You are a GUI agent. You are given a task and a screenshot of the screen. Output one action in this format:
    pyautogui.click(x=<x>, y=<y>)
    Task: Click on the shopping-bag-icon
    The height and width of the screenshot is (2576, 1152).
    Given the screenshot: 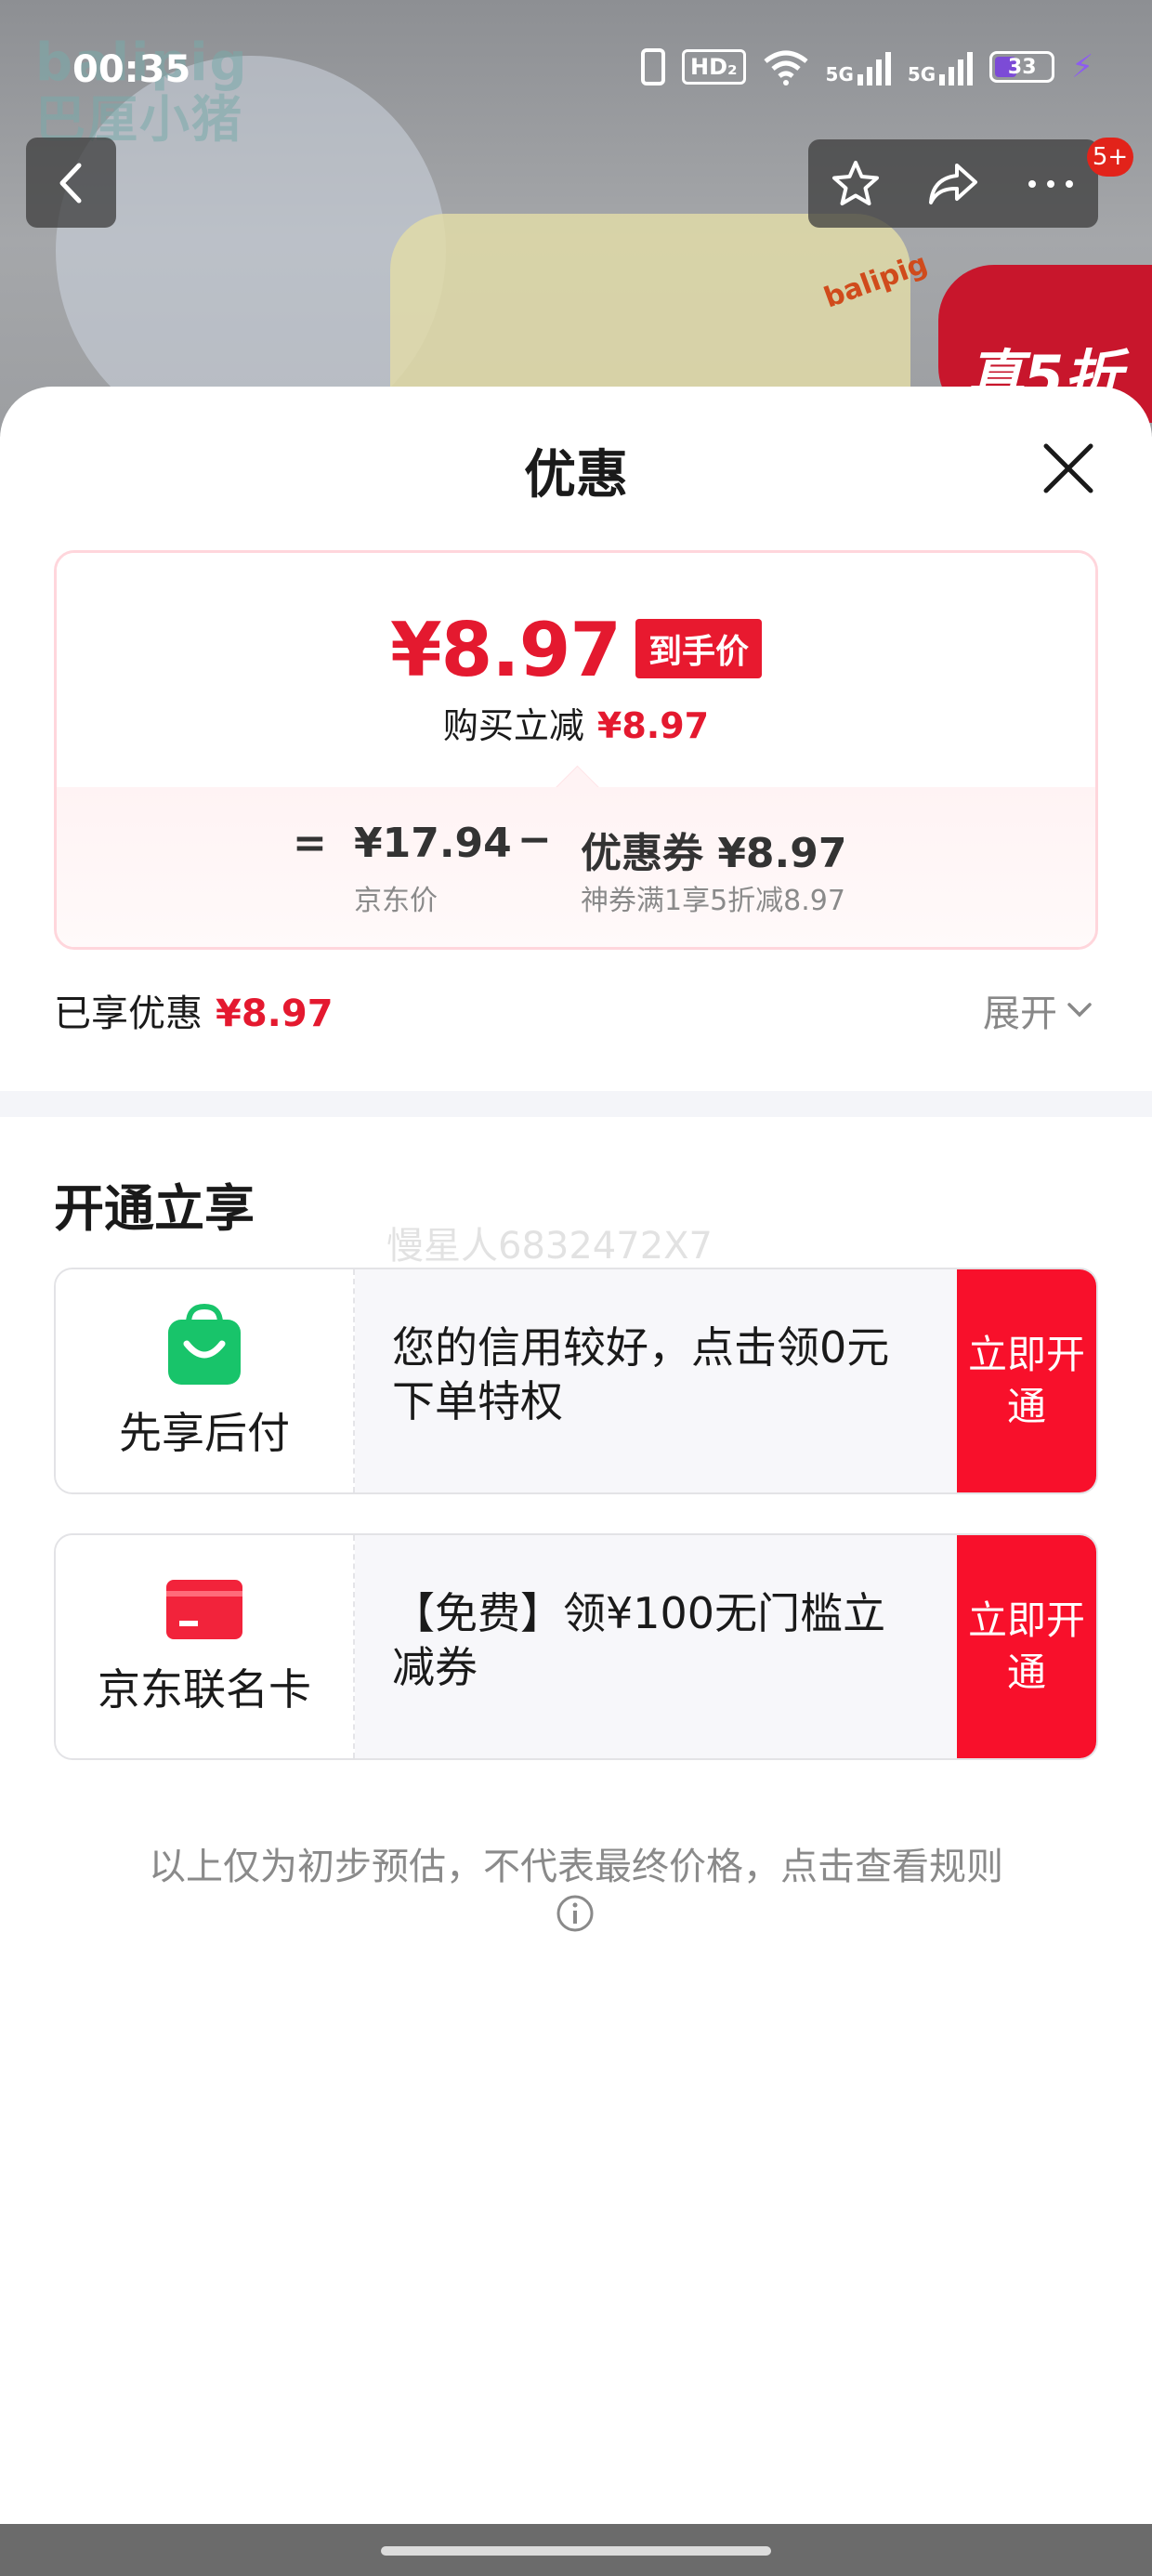 What is the action you would take?
    pyautogui.click(x=204, y=1344)
    